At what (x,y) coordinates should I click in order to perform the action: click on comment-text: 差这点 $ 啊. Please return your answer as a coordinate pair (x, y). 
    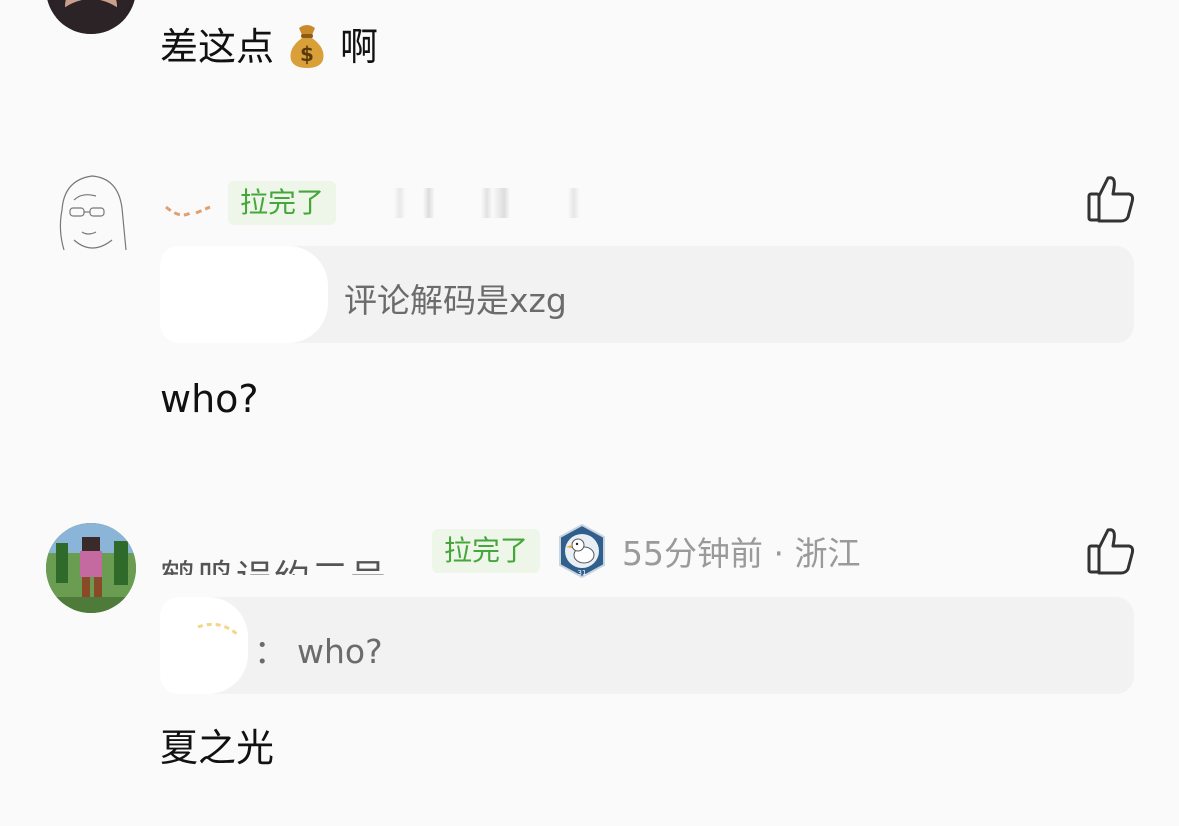
    Looking at the image, I should click on (269, 46).